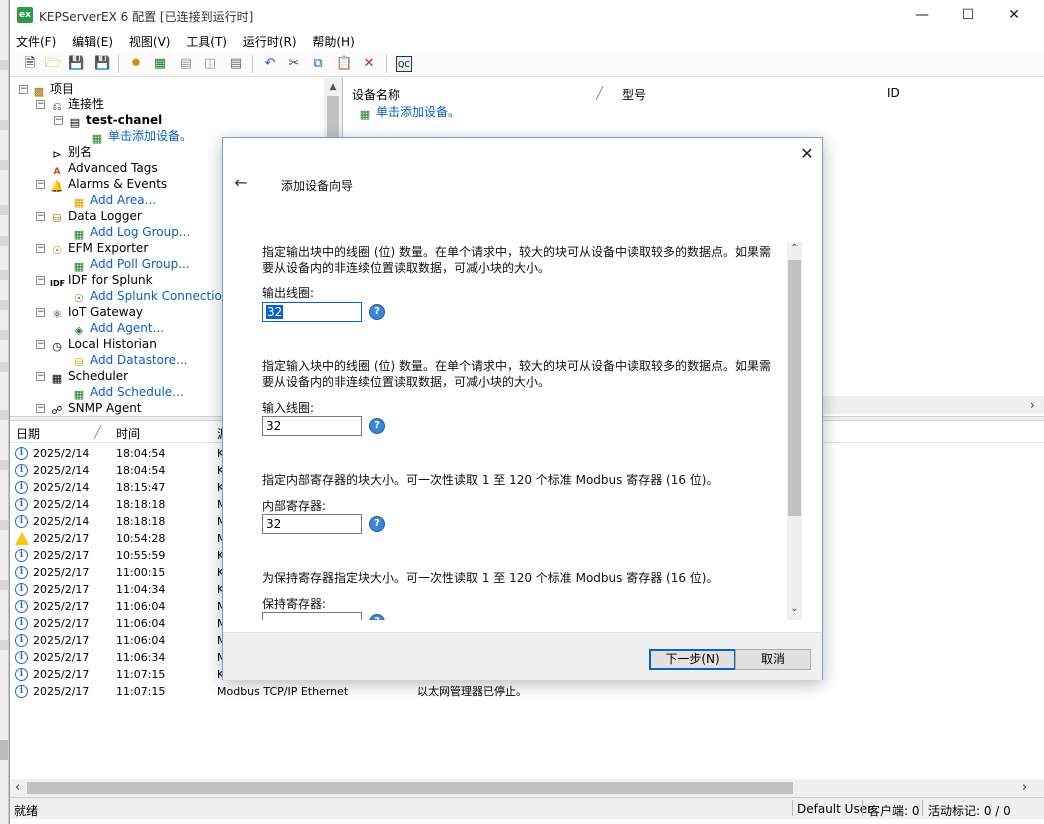 Image resolution: width=1044 pixels, height=824 pixels. Describe the element at coordinates (102, 64) in the screenshot. I see `save-as-icon: 💾` at that location.